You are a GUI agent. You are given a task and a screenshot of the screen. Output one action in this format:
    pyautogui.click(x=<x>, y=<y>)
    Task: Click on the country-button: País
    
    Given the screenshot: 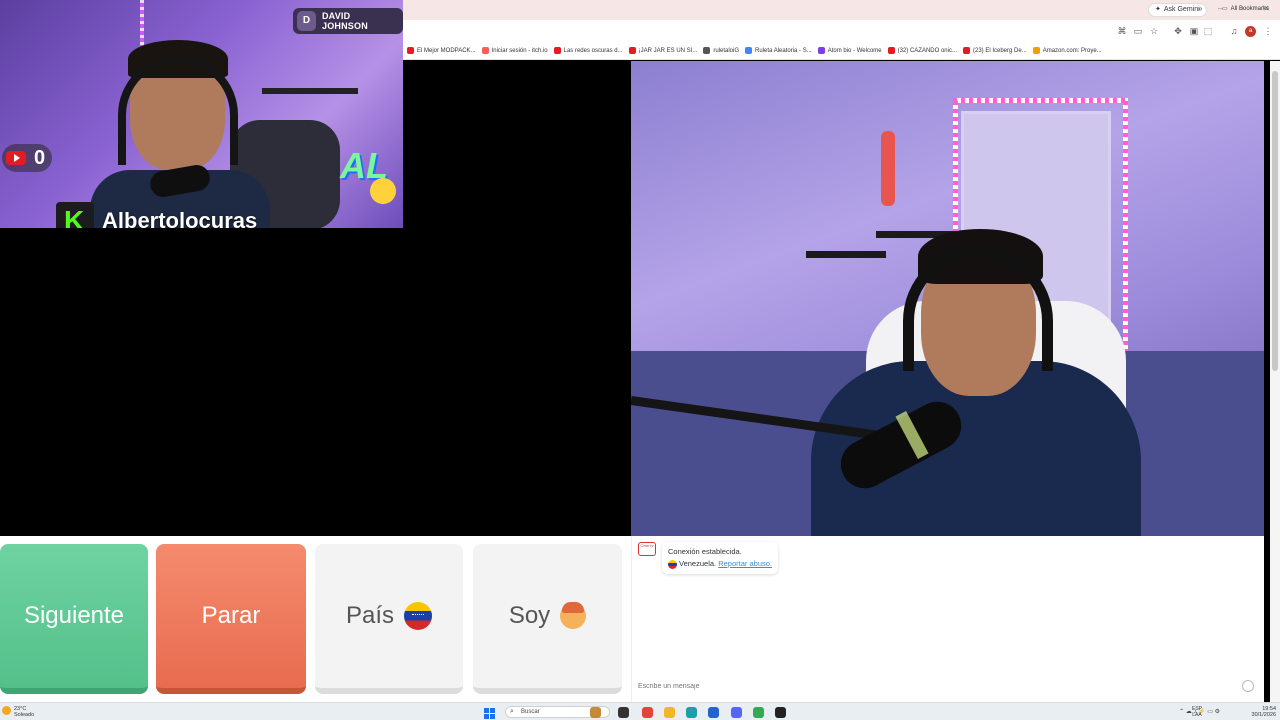 What is the action you would take?
    pyautogui.click(x=389, y=619)
    